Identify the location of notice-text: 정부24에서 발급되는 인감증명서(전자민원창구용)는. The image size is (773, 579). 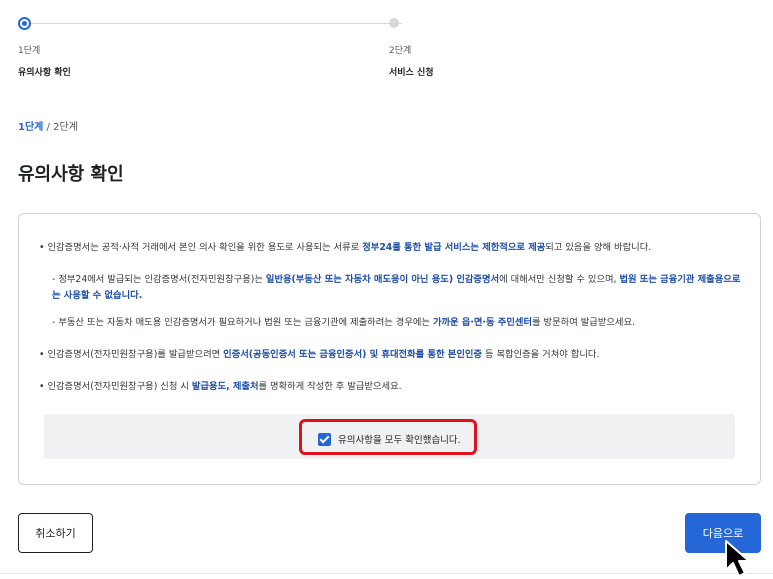
(162, 279).